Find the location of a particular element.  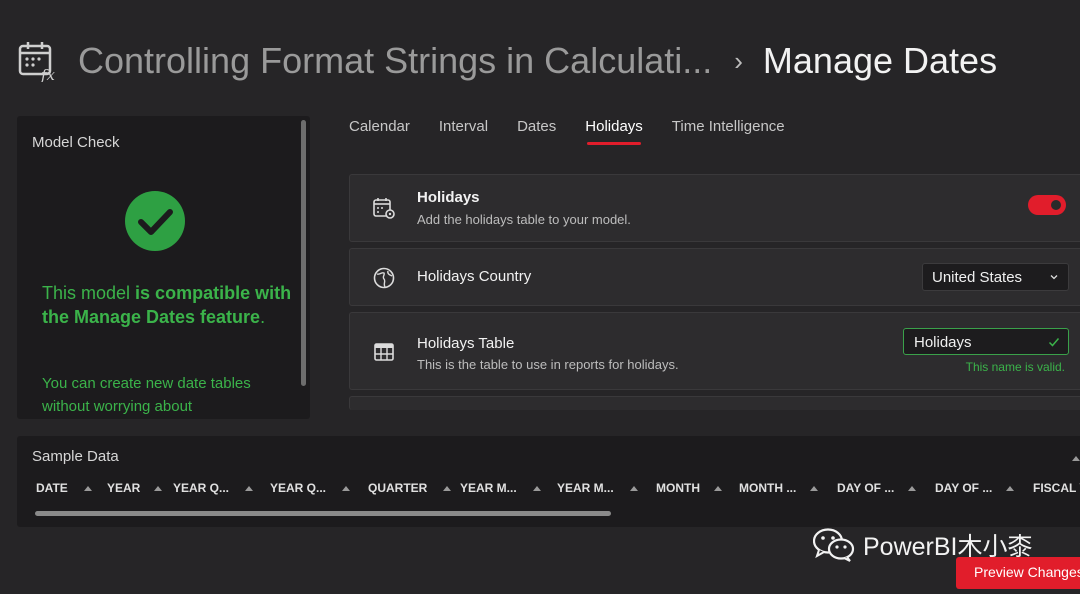

holidays-table-title: Holidays Table is located at coordinates (466, 343).